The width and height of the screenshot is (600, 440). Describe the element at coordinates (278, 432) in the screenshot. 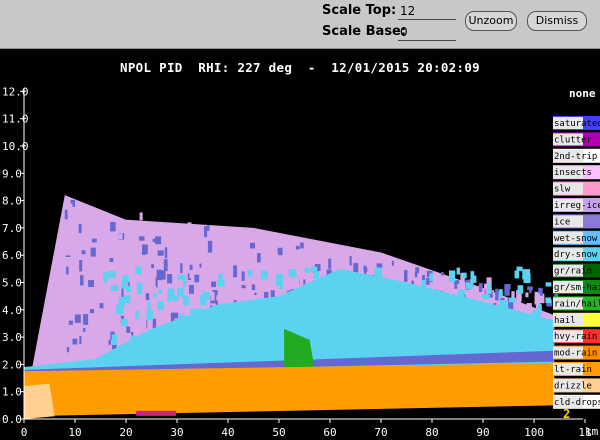

I see `x-tick-label: 50` at that location.